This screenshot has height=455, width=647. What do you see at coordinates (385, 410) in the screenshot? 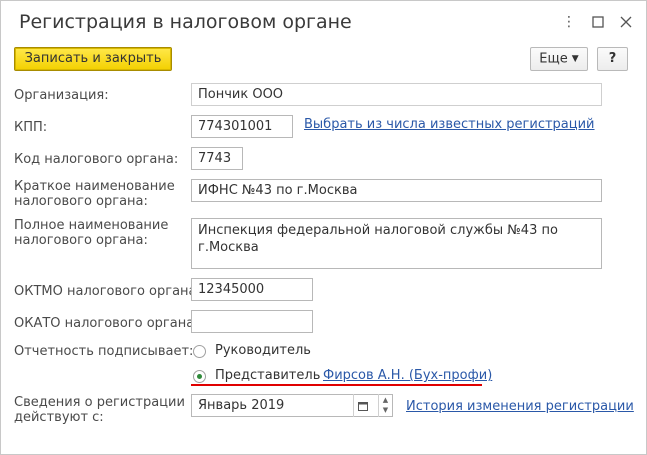
I see `spin-down-icon: ▼` at bounding box center [385, 410].